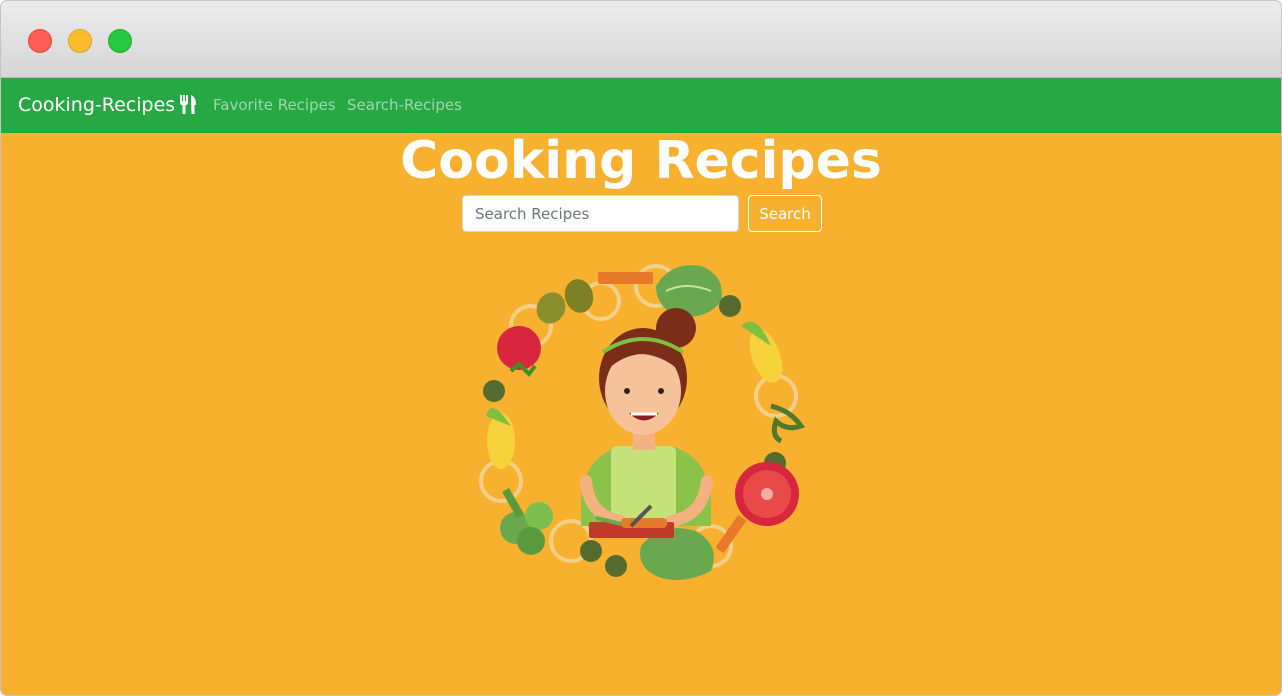 This screenshot has width=1282, height=696. Describe the element at coordinates (97, 105) in the screenshot. I see `brand-label: Cooking-Recipes` at that location.